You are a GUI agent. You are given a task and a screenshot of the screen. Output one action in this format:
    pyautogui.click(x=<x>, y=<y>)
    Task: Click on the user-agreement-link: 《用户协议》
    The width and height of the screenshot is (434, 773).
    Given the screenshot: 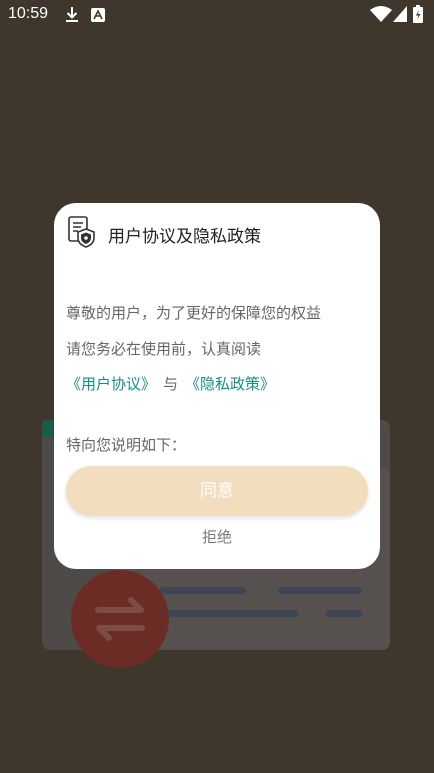 What is the action you would take?
    pyautogui.click(x=111, y=384)
    